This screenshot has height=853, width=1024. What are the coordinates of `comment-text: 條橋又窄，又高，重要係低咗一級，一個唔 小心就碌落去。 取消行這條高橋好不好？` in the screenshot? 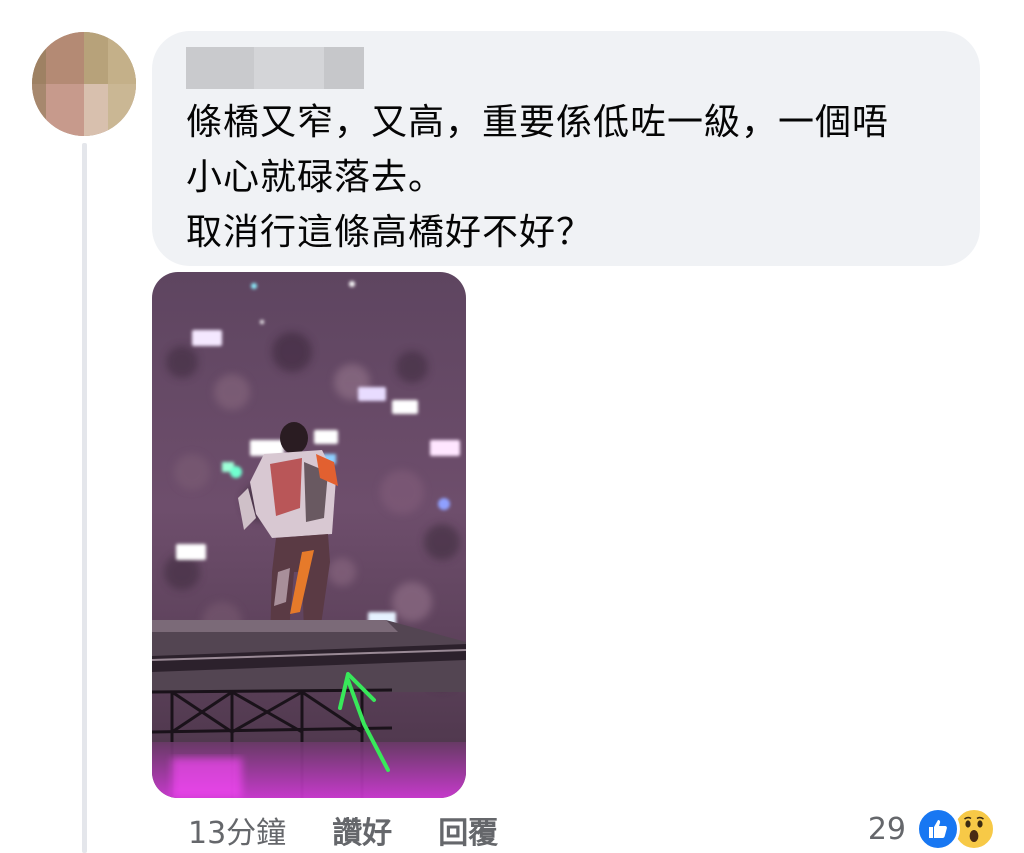 It's located at (576, 177).